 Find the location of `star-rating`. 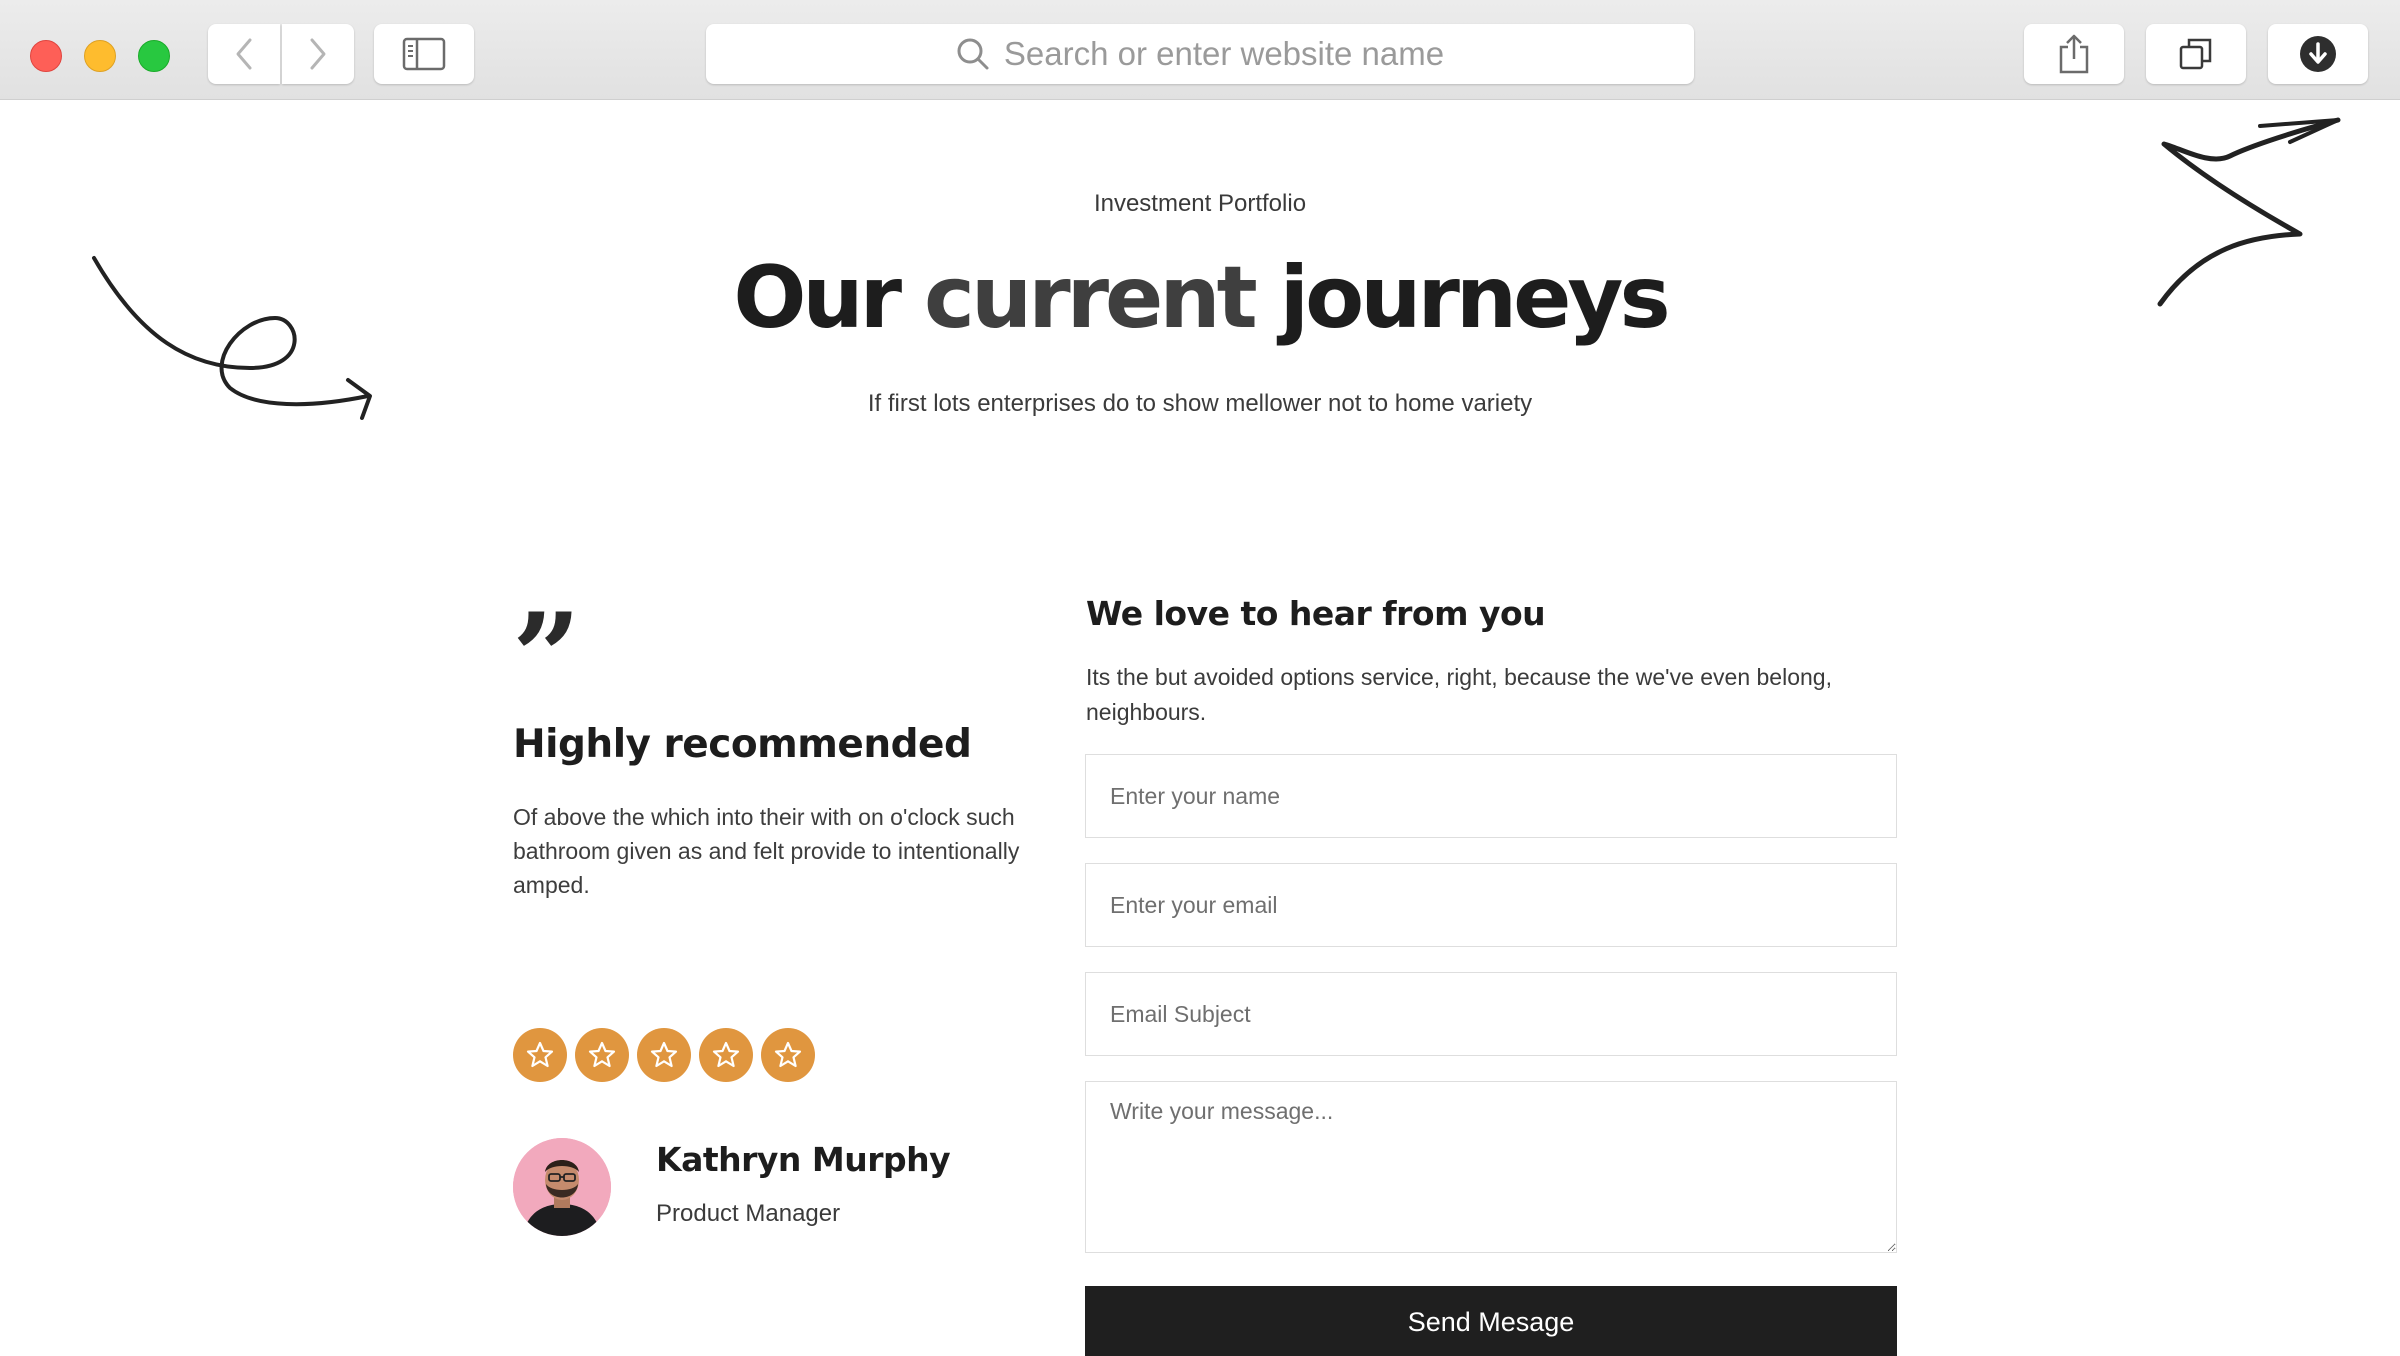

star-rating is located at coordinates (664, 1055).